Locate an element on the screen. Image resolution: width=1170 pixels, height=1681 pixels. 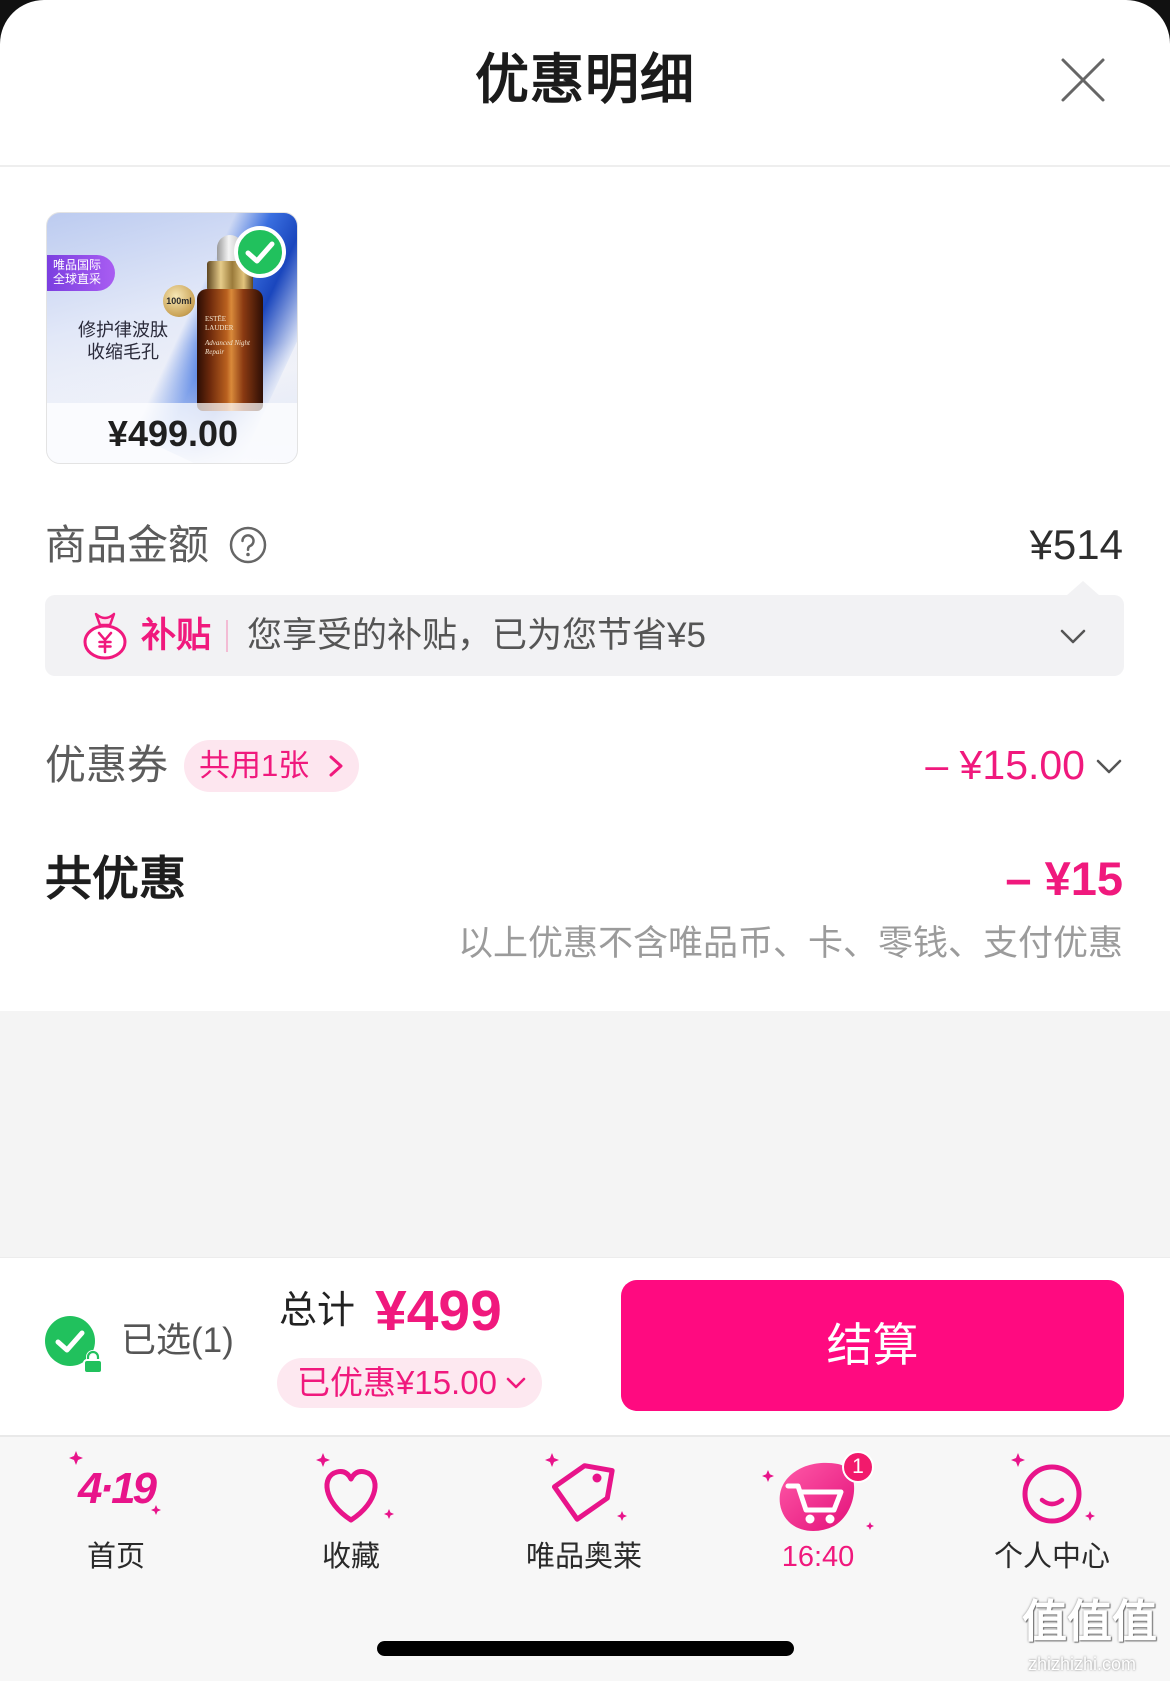
checkout-bar: 已选(1) 总计 ¥499 已优惠¥15.00 结算 is located at coordinates (585, 1346).